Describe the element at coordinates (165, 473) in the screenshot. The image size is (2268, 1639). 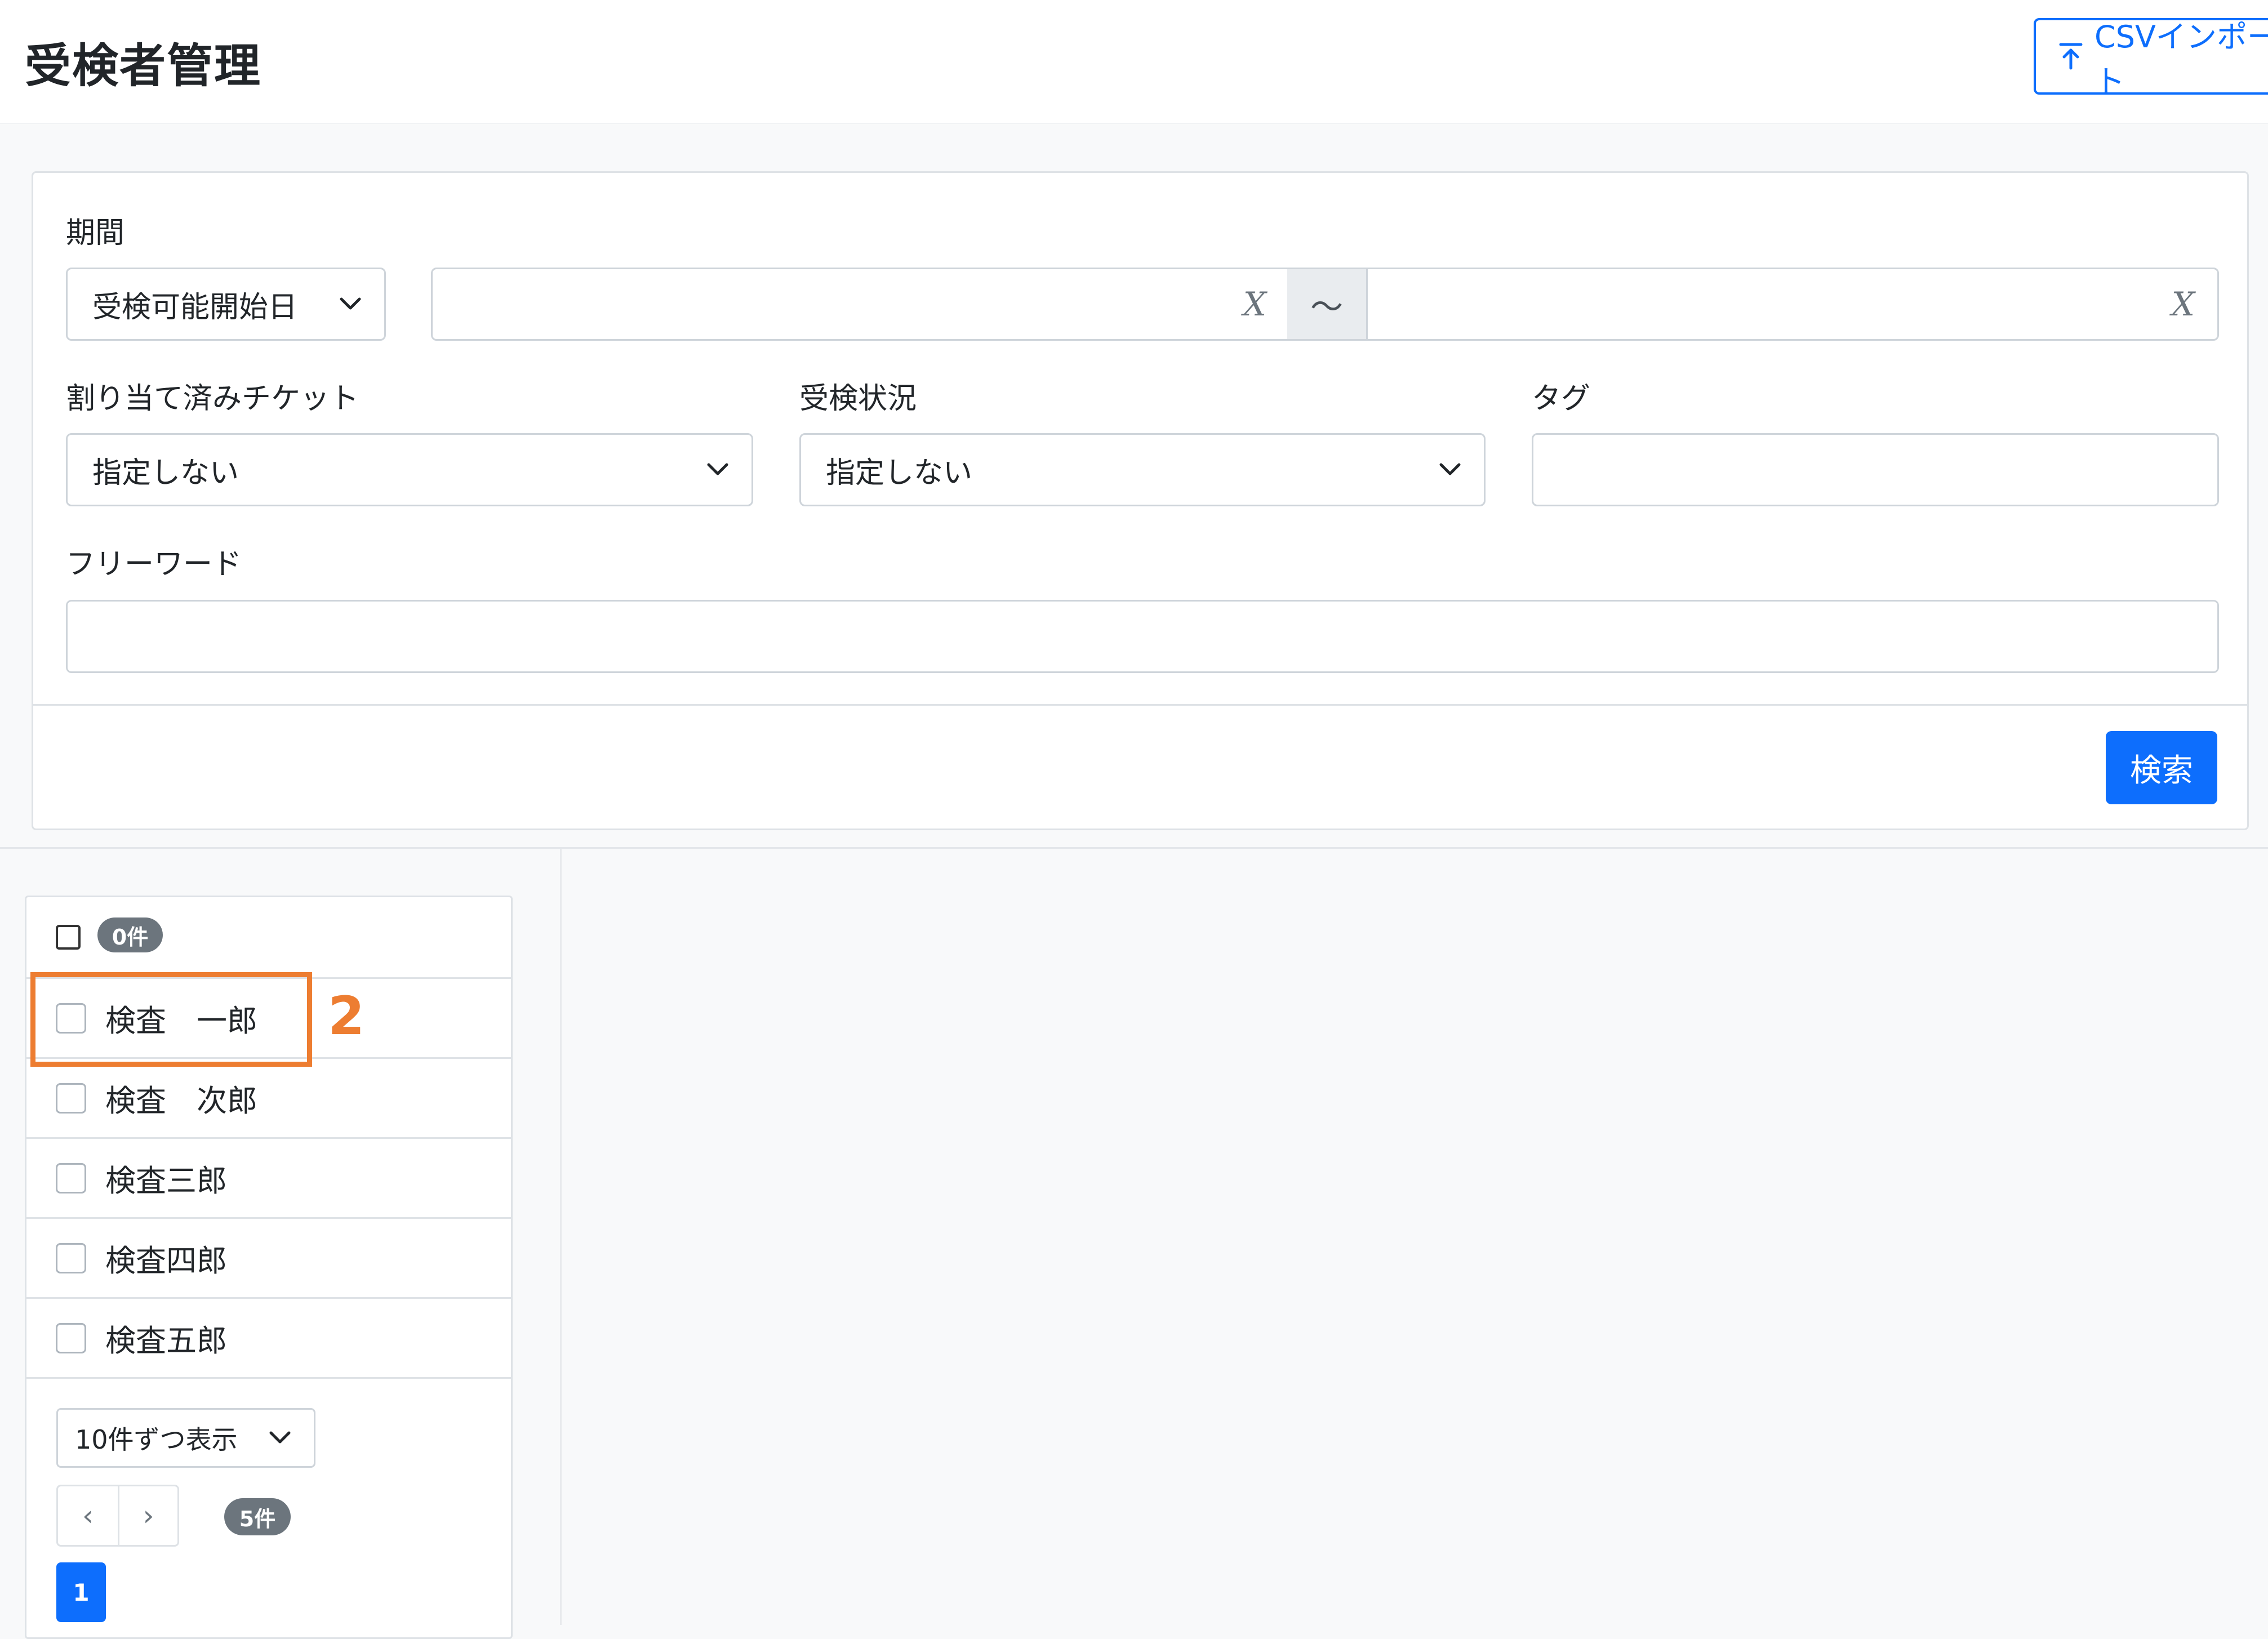
I see `ticket-select-value: 指定しない` at that location.